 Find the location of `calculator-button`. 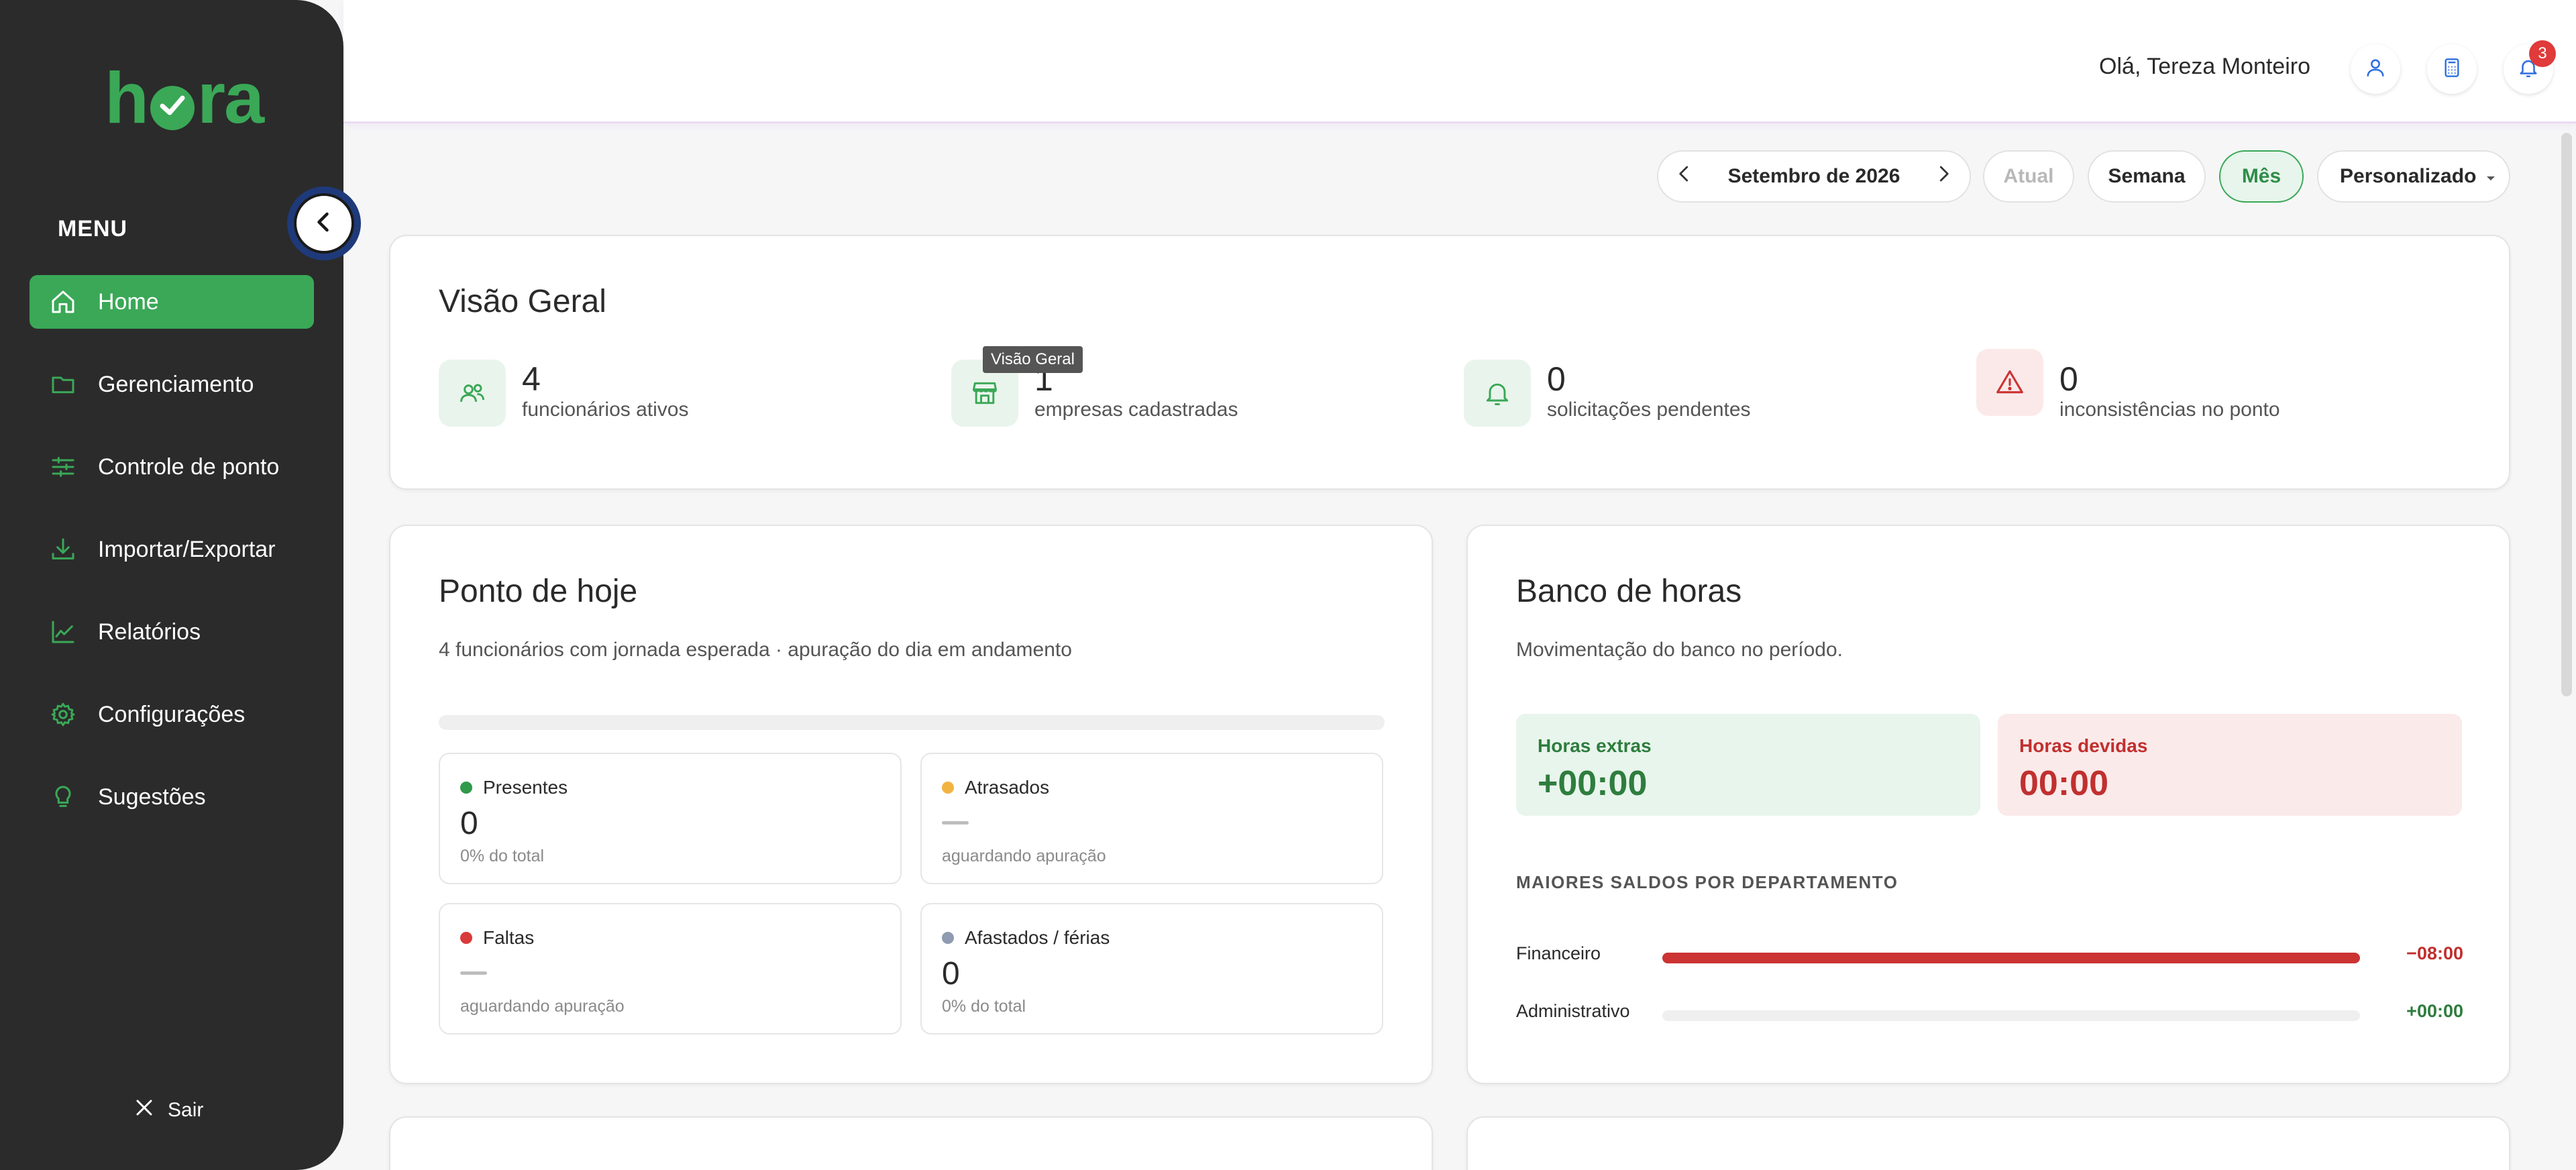

calculator-button is located at coordinates (2452, 69).